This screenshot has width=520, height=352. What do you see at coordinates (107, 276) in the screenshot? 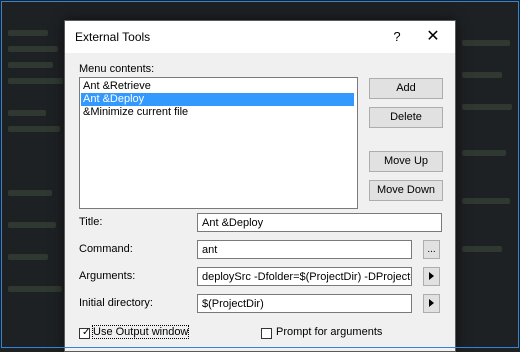
I see `arguments-label: Arguments:` at bounding box center [107, 276].